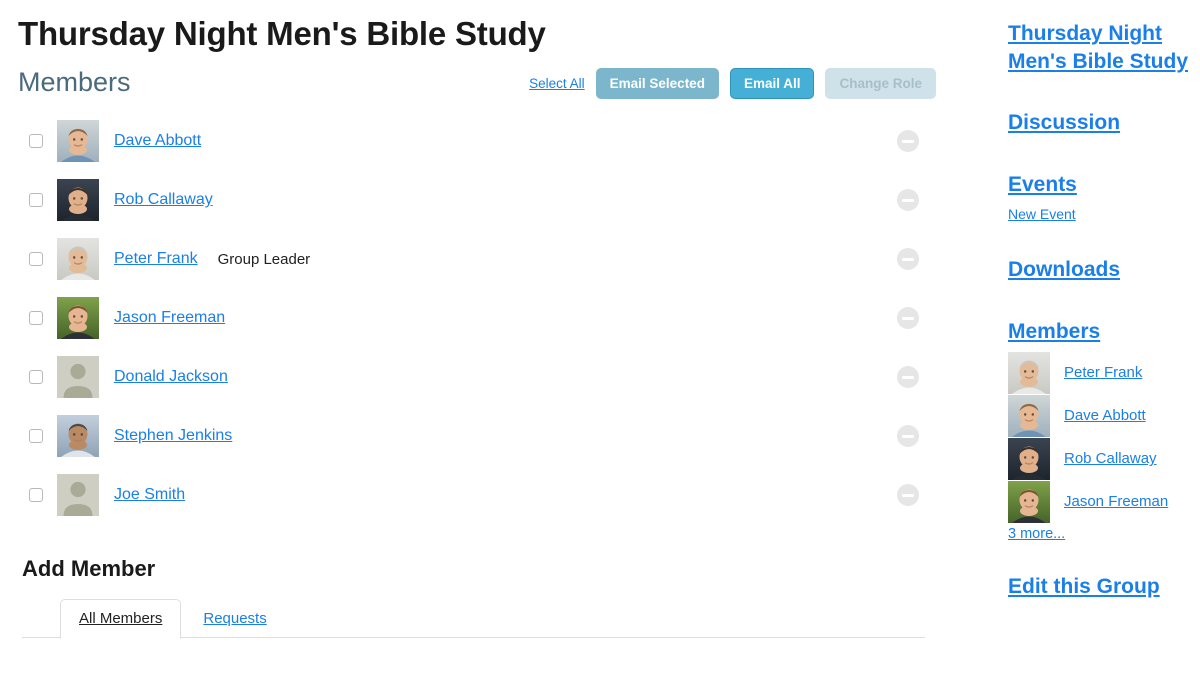 Image resolution: width=1200 pixels, height=686 pixels. I want to click on member-row: Peter Frank Group Leader, so click(489, 259).